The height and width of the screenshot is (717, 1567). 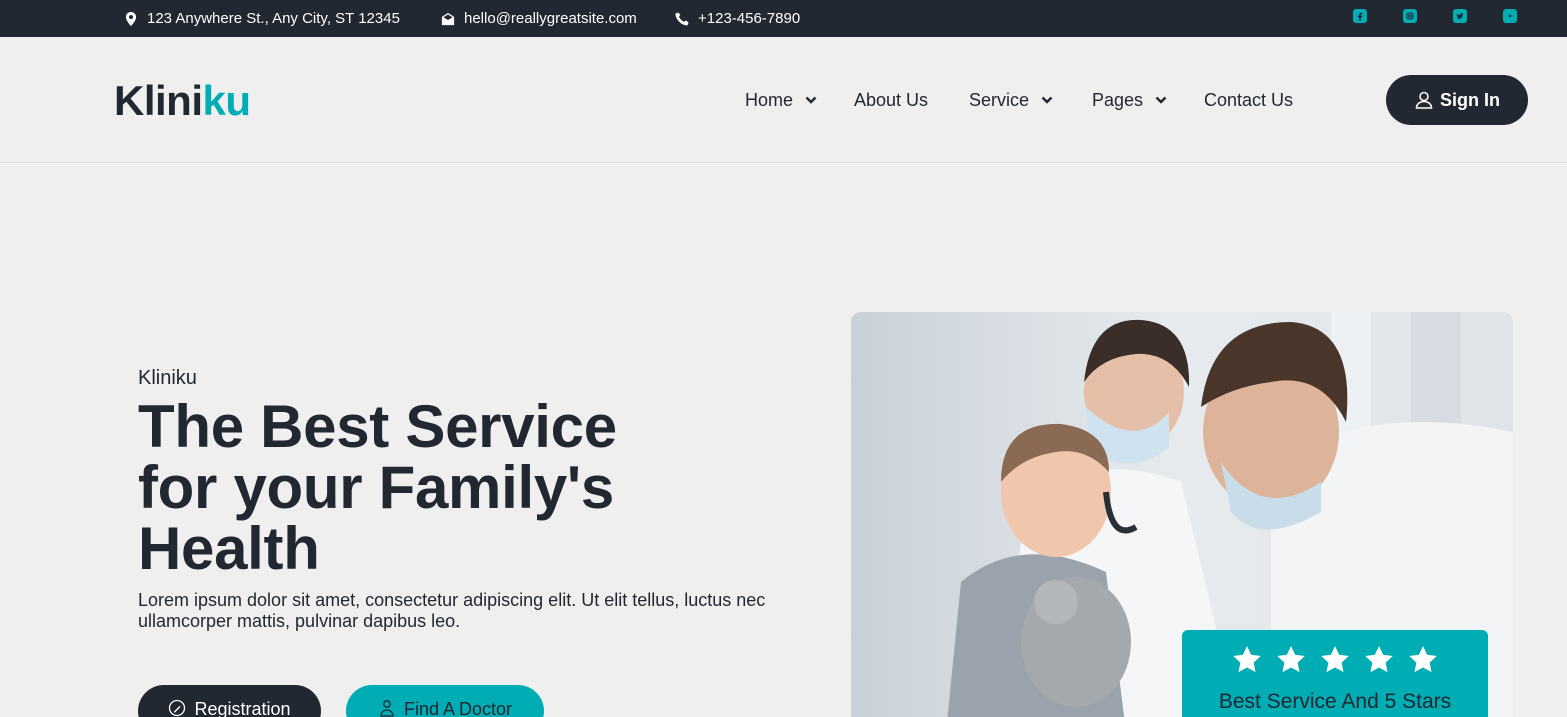 I want to click on nav-item-about-us: About Us, so click(x=891, y=100).